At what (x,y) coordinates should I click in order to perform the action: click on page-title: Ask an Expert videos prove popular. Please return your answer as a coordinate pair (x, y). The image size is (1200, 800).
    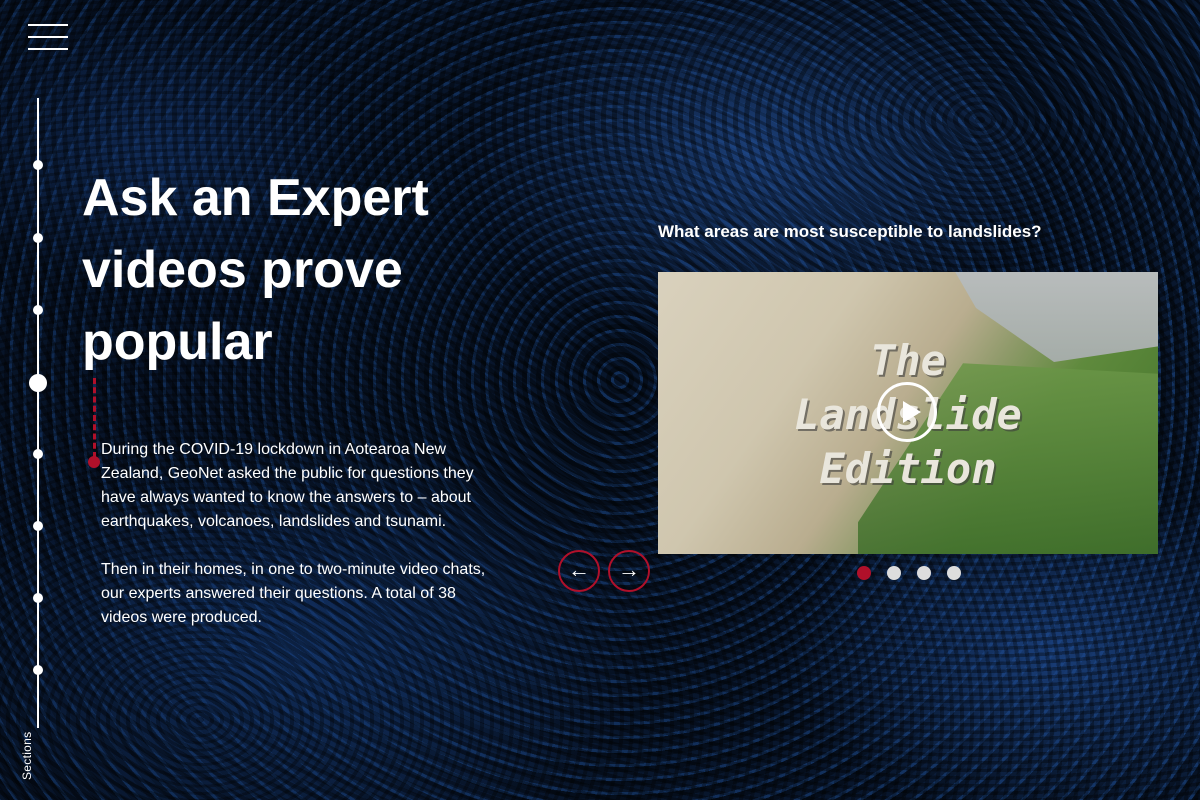
    Looking at the image, I should click on (255, 270).